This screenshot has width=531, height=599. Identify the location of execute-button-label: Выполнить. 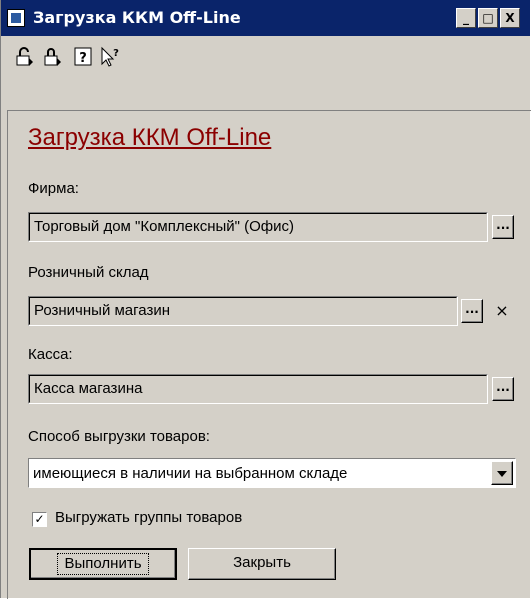
(103, 564).